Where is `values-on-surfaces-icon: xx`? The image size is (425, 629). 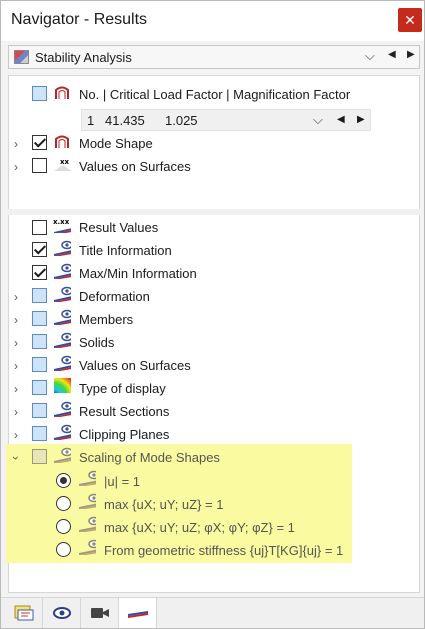
values-on-surfaces-icon: xx is located at coordinates (62, 164).